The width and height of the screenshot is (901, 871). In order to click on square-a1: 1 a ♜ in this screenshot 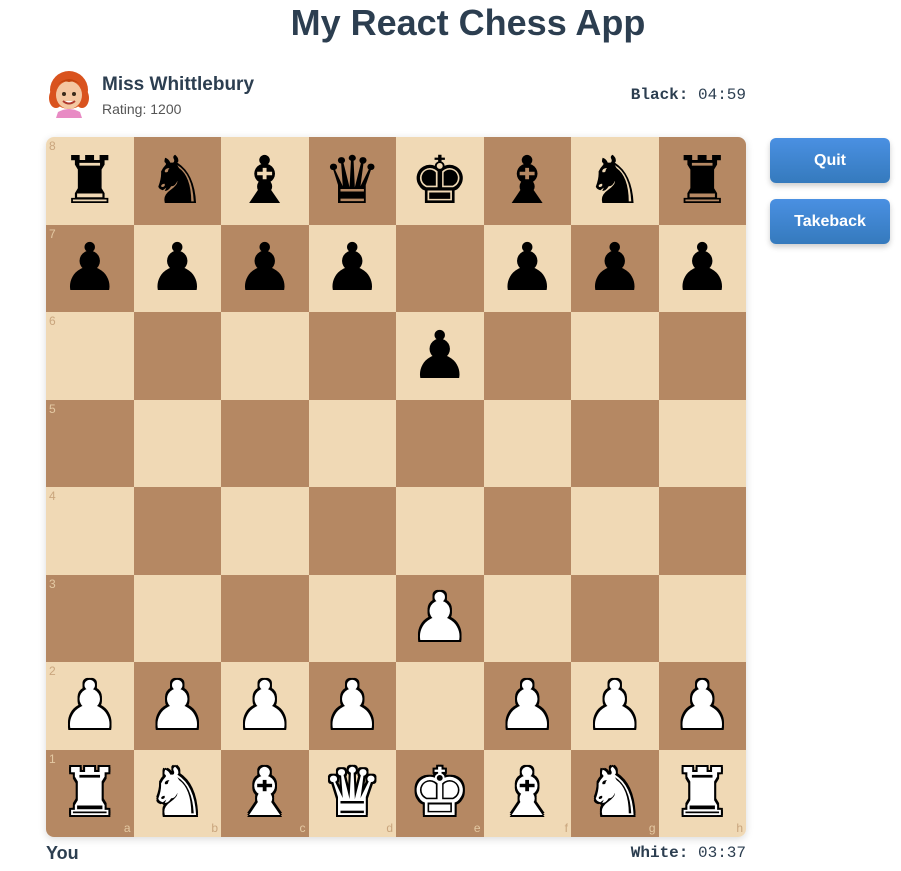, I will do `click(90, 793)`.